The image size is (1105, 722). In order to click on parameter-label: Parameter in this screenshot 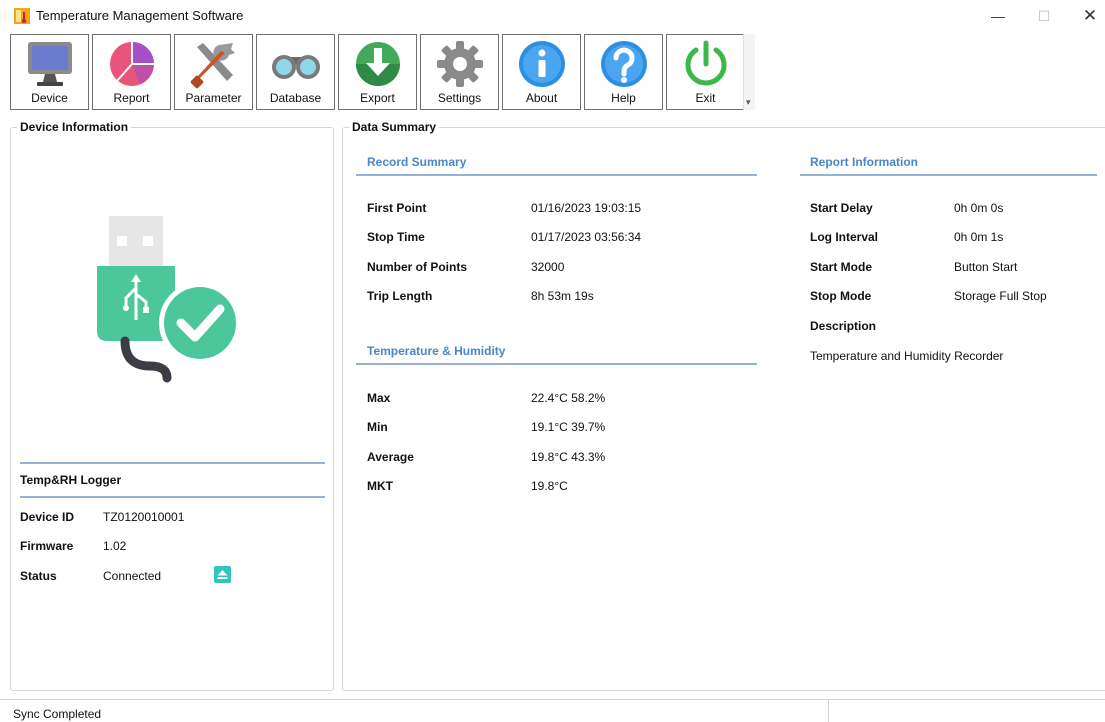, I will do `click(213, 98)`.